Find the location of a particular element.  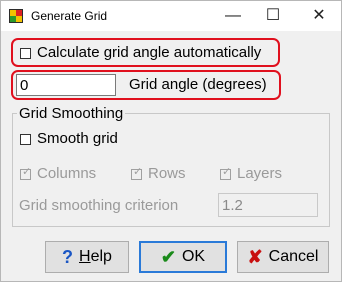

question-icon: ? is located at coordinates (68, 257).